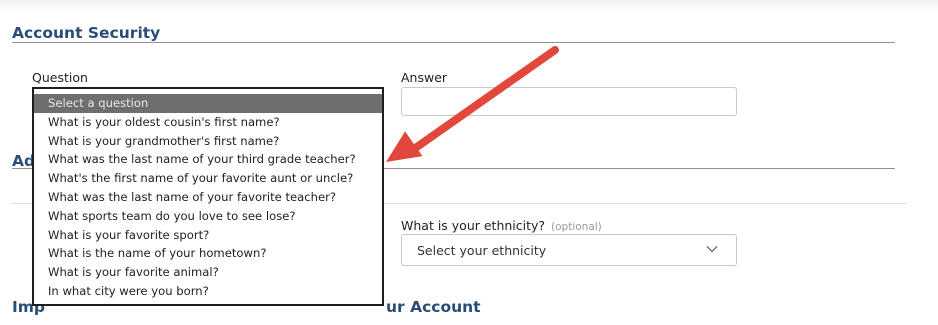 Image resolution: width=938 pixels, height=325 pixels. What do you see at coordinates (60, 77) in the screenshot?
I see `question-label: Question` at bounding box center [60, 77].